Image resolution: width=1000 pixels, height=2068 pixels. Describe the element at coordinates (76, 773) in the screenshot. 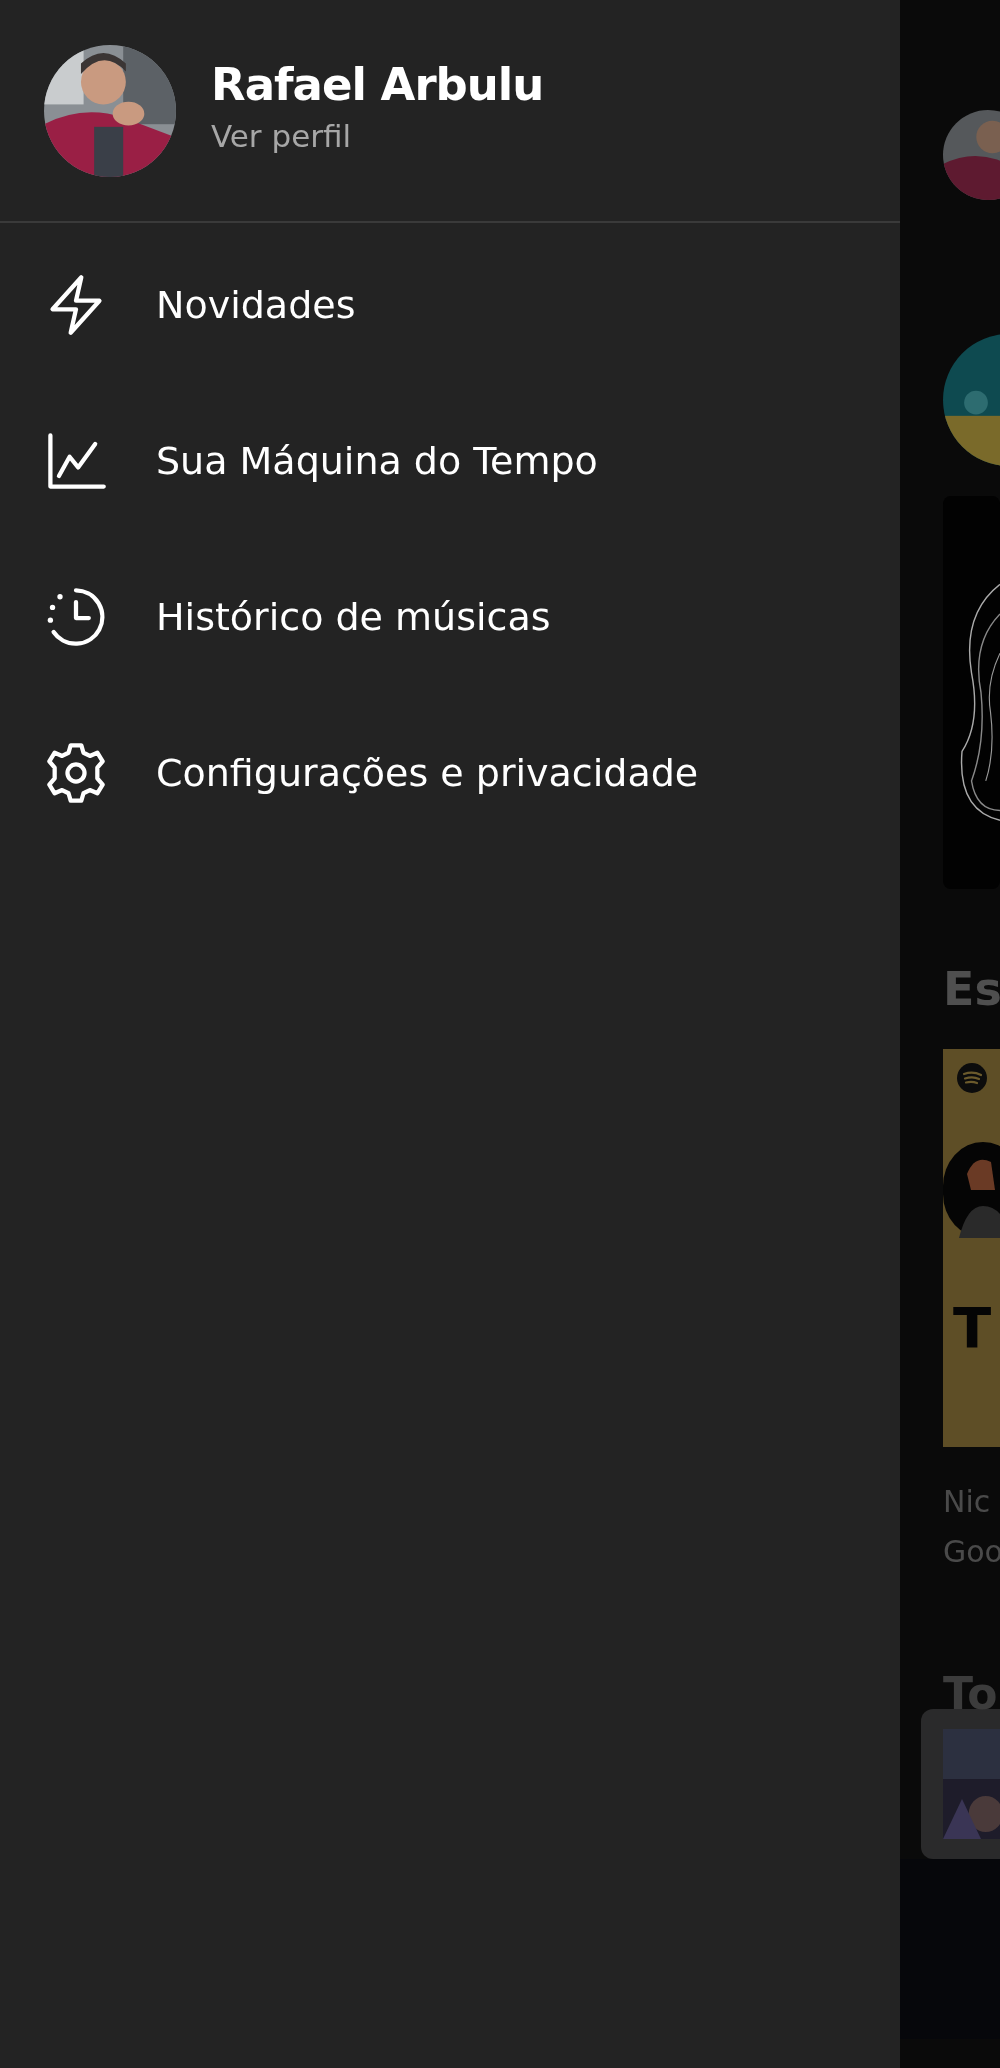

I see `settings-icon` at that location.